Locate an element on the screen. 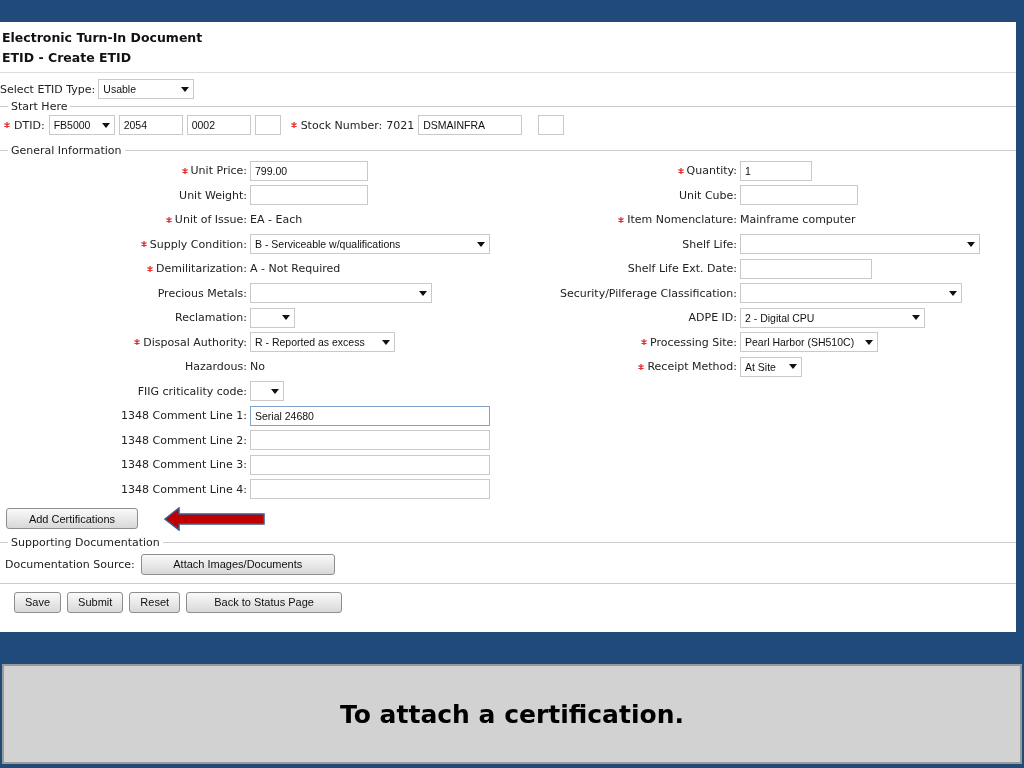 The width and height of the screenshot is (1024, 768). field-label: Item Nomenclature: is located at coordinates (682, 220).